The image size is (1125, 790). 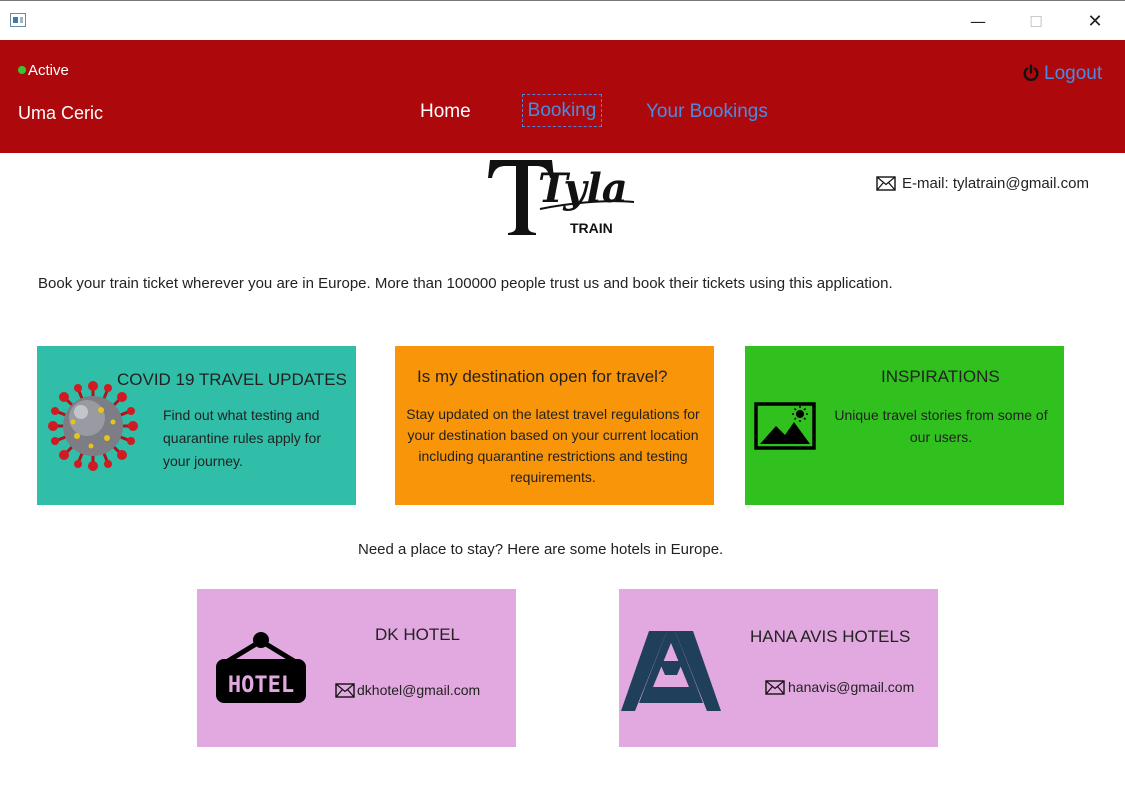 What do you see at coordinates (356, 668) in the screenshot?
I see `hotel-card-dk: HOTEL DK HOTEL dkhotel@gmail.com` at bounding box center [356, 668].